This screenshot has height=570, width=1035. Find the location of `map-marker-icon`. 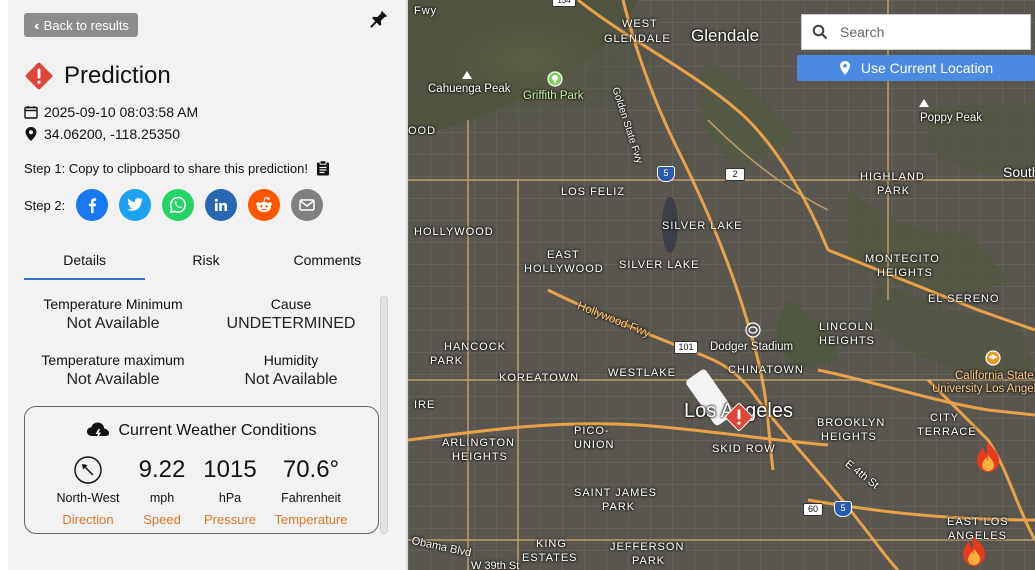

map-marker-icon is located at coordinates (31, 134).